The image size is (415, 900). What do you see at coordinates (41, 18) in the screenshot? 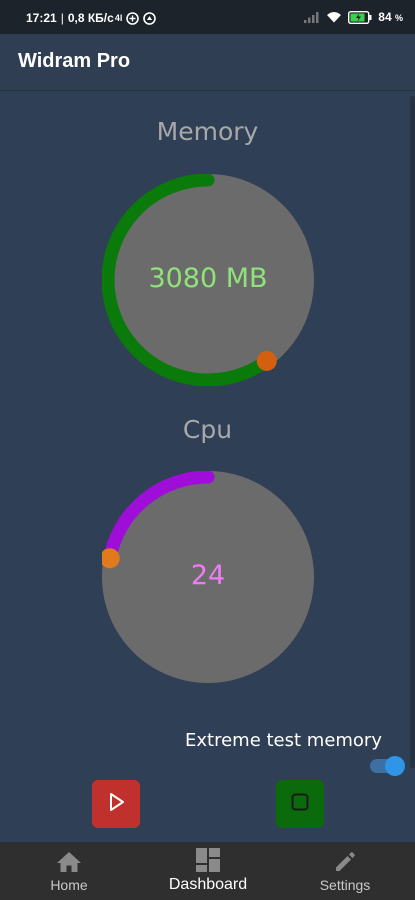
I see `status-time: 17:21` at bounding box center [41, 18].